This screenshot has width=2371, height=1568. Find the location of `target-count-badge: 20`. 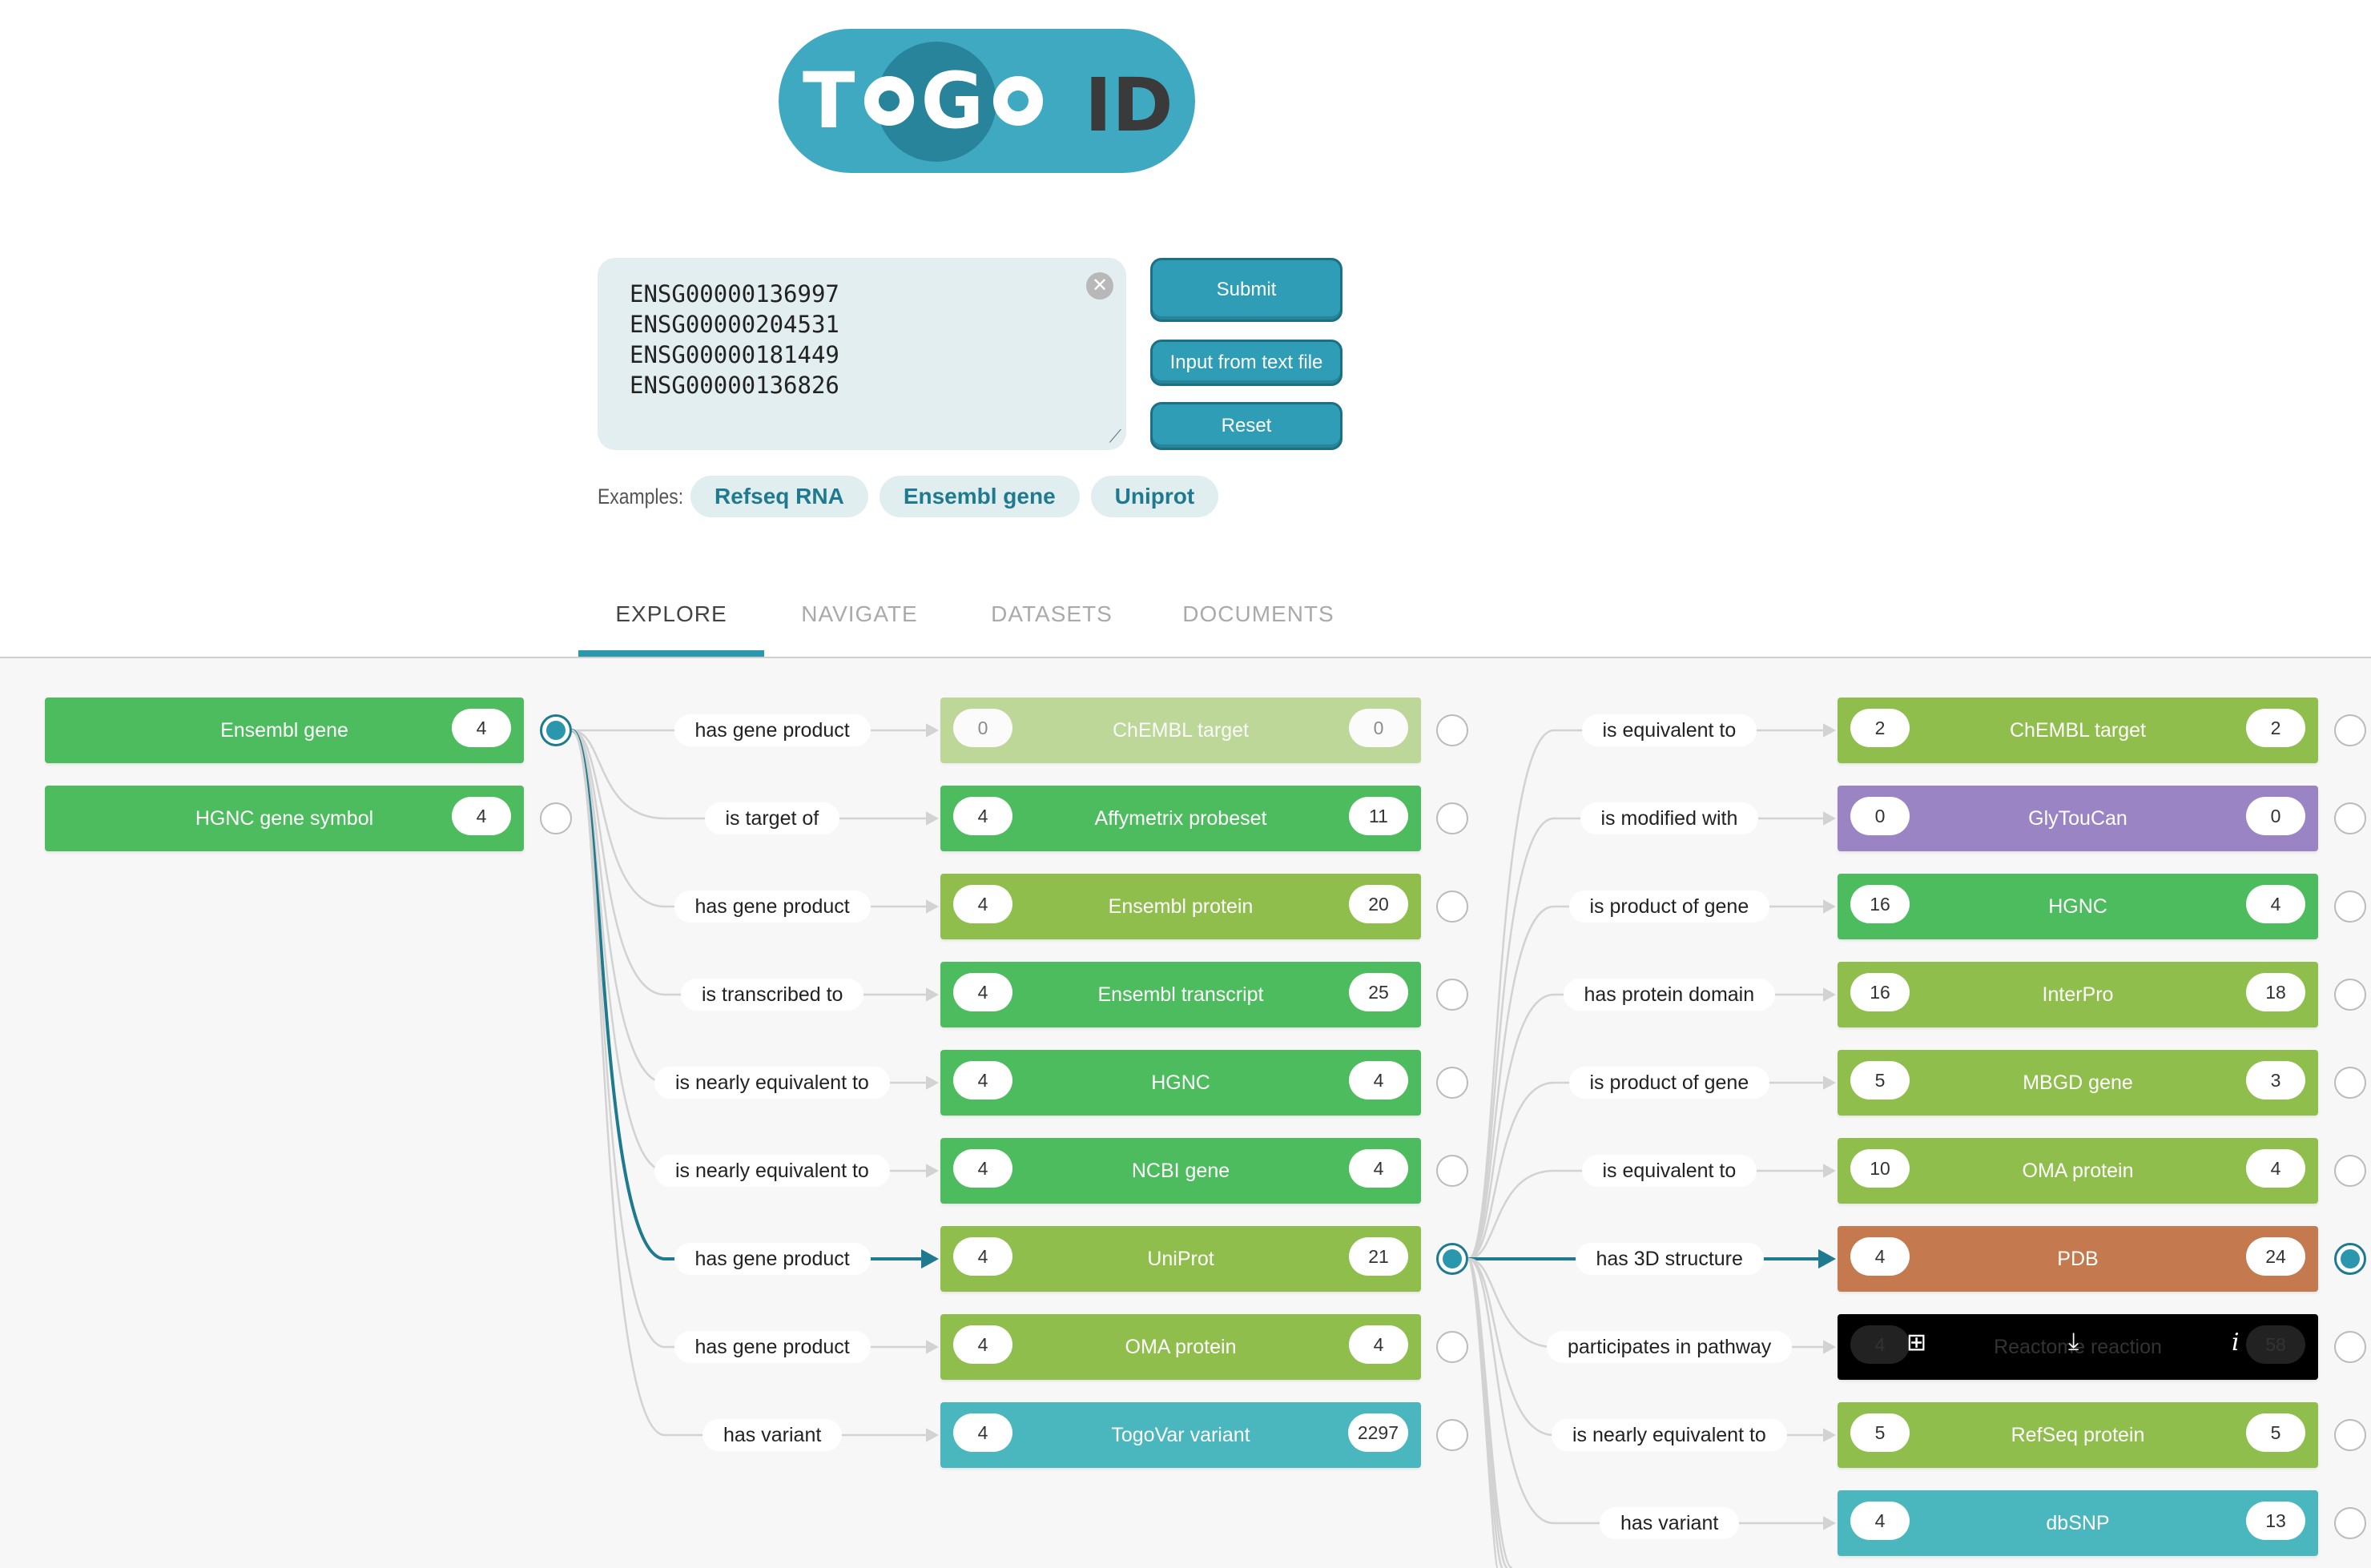

target-count-badge: 20 is located at coordinates (1378, 904).